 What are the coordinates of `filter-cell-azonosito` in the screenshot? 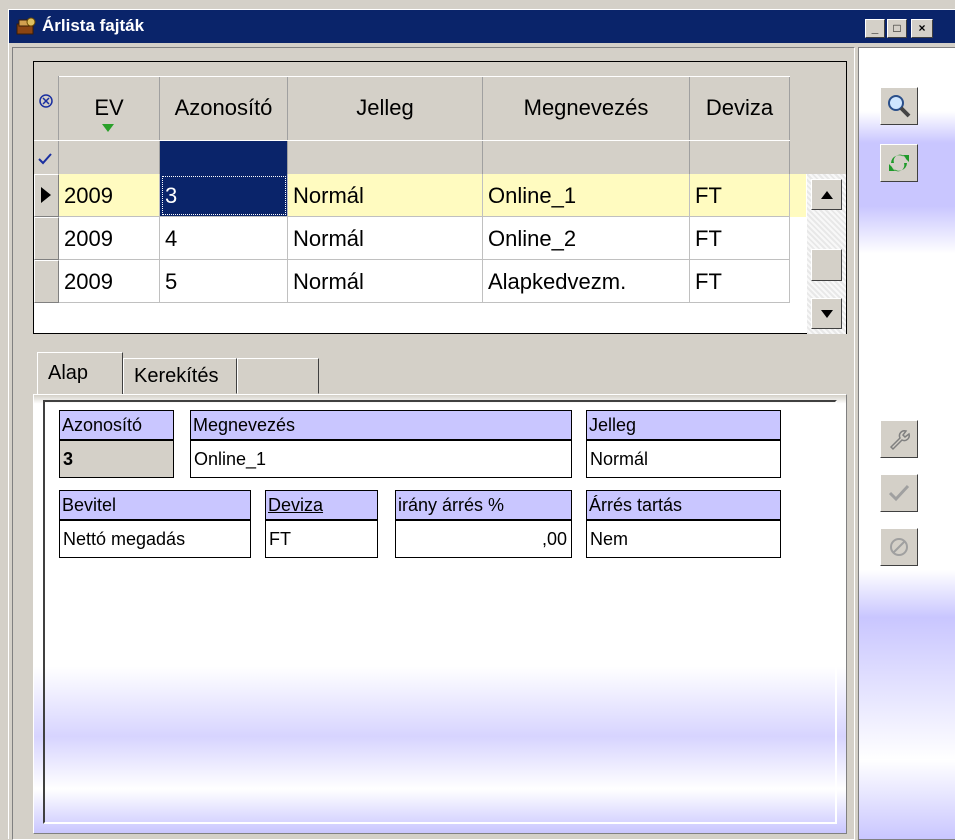 It's located at (224, 158).